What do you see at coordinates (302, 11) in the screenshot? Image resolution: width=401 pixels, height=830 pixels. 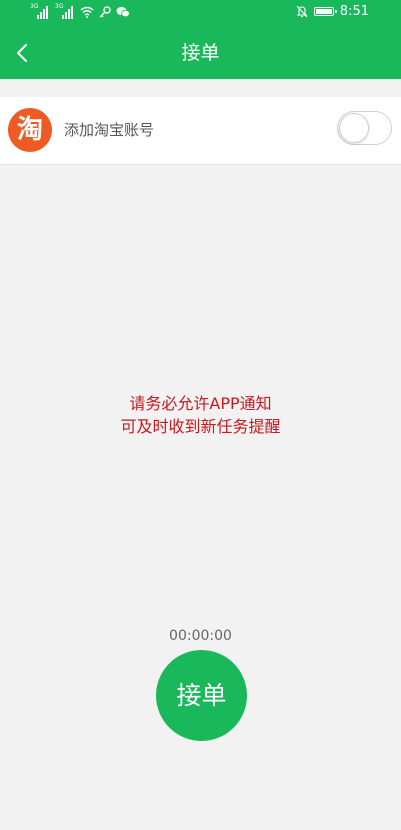 I see `mute-bell-icon` at bounding box center [302, 11].